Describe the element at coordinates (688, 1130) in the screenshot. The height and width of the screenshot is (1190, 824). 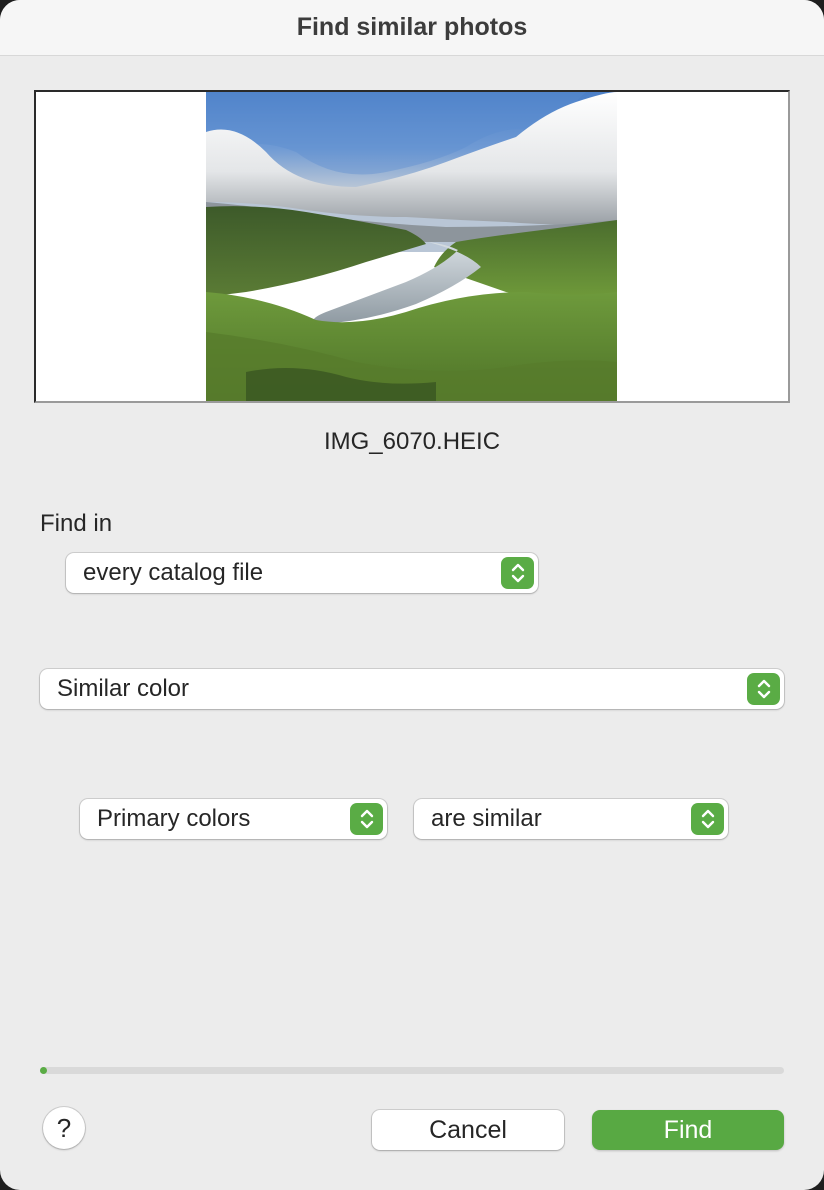
I see `find-button: Find` at that location.